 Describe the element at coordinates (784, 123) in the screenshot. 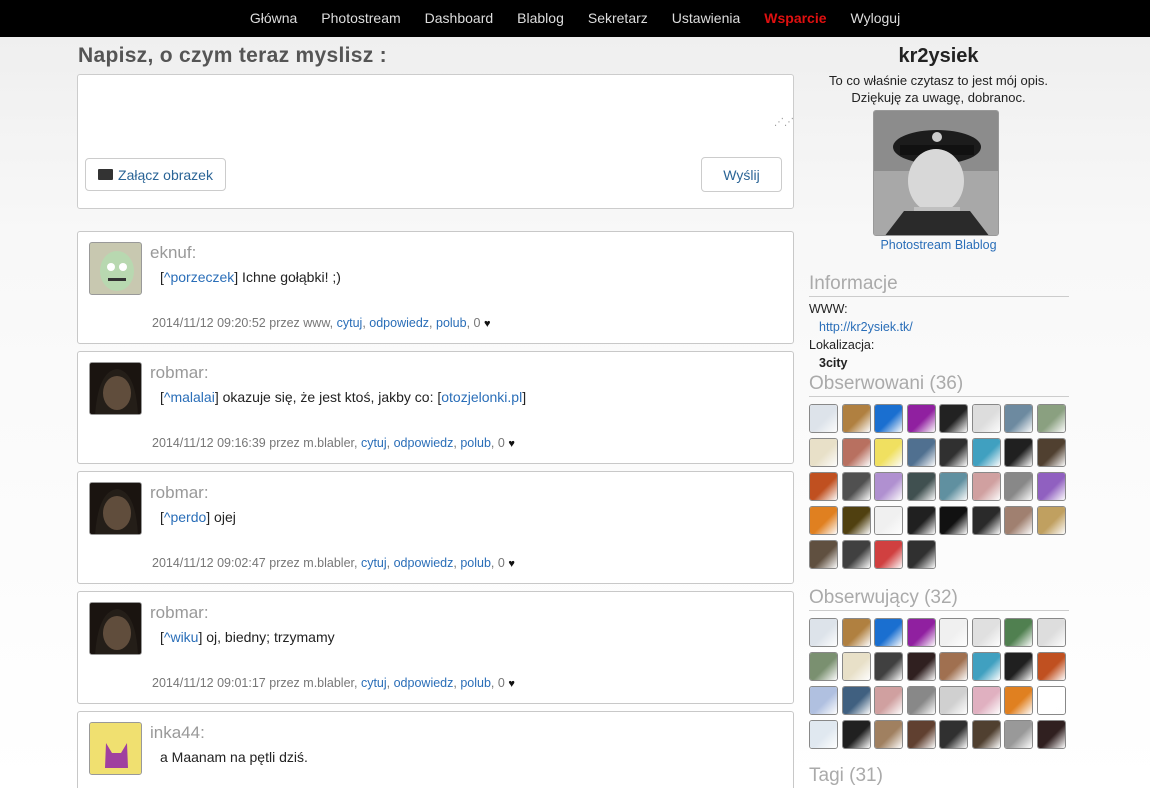

I see `resize-grip-icon: ⋰⋰` at that location.